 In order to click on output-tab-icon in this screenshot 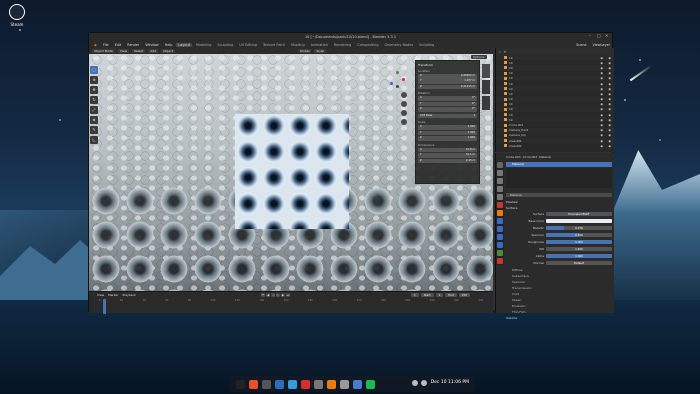, I will do `click(500, 181)`.